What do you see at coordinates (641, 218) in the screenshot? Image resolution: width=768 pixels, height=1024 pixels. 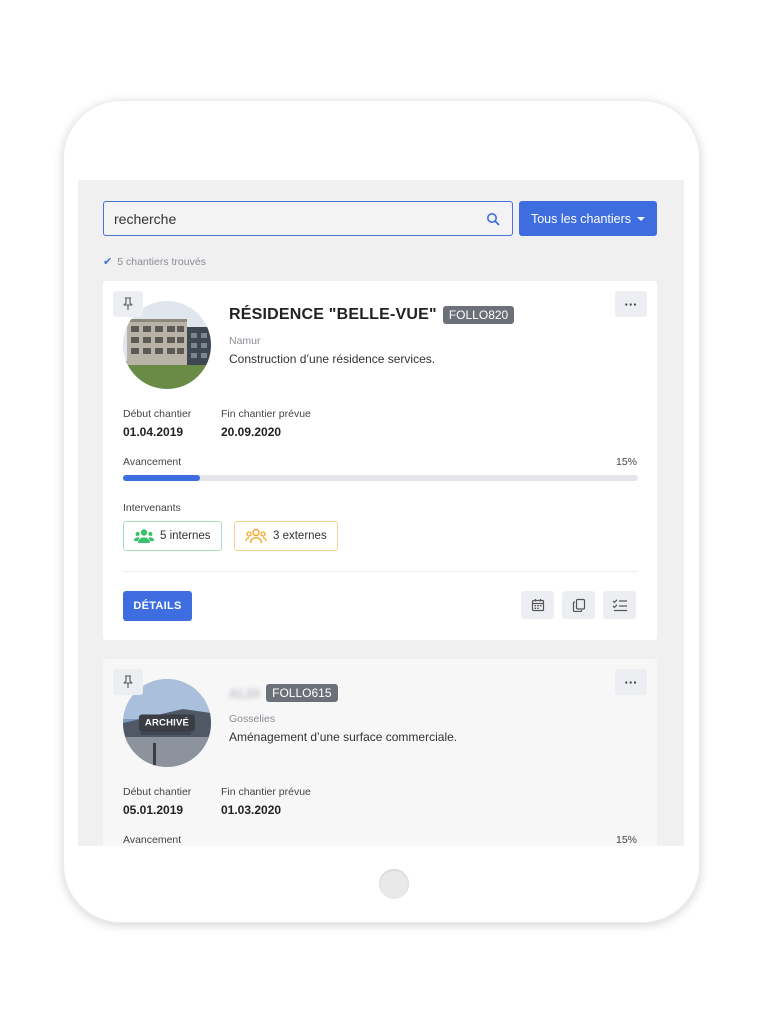 I see `chevron-down-icon` at bounding box center [641, 218].